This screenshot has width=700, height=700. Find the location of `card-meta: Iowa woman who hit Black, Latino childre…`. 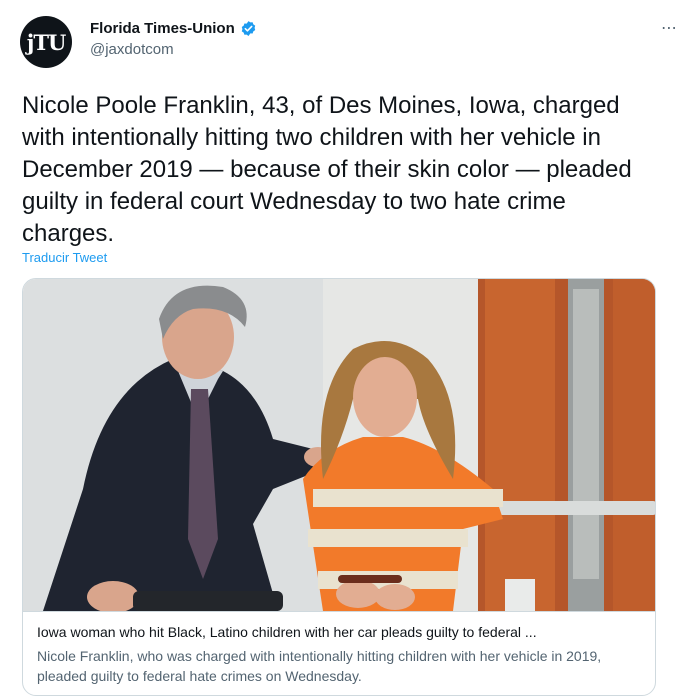

card-meta: Iowa woman who hit Black, Latino childre… is located at coordinates (339, 653).